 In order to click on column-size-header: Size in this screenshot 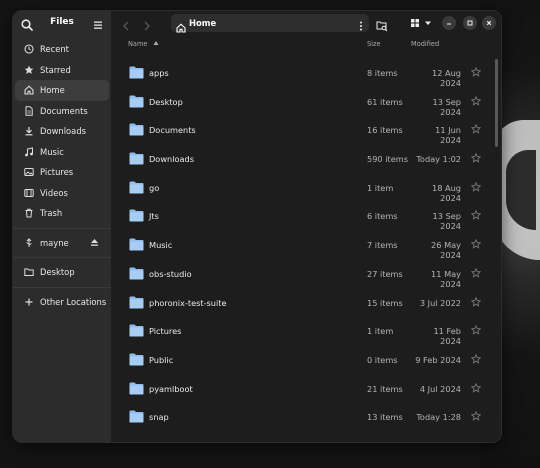, I will do `click(374, 44)`.